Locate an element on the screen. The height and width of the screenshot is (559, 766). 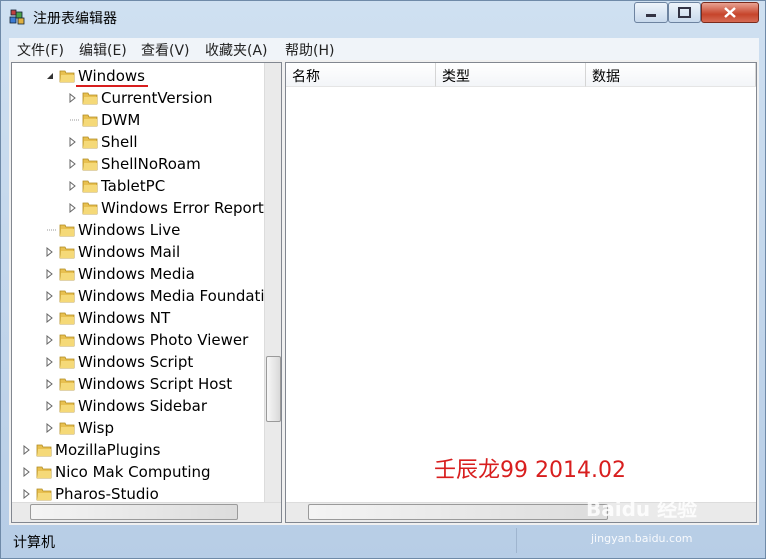
tree-node: ShellNoRoam is located at coordinates (137, 164).